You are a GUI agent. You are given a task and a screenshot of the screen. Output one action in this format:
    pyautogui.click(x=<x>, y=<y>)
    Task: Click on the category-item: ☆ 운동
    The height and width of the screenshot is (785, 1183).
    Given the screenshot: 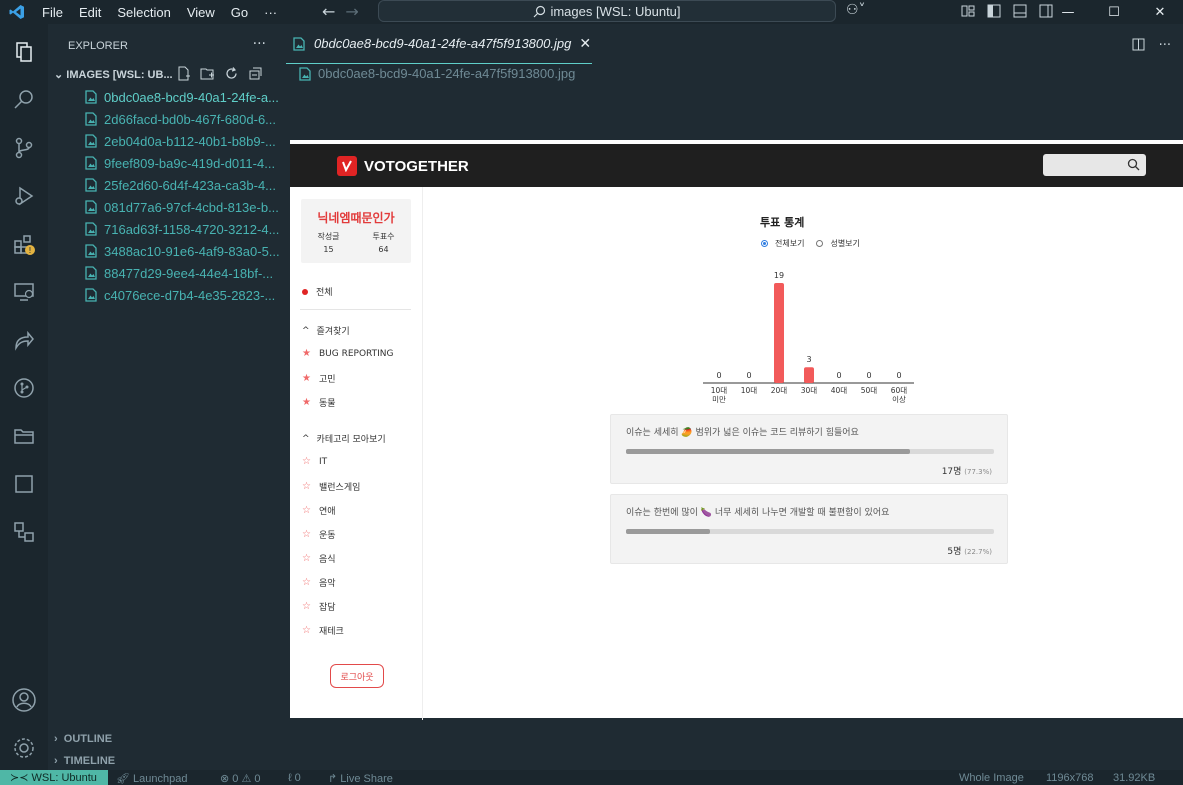 What is the action you would take?
    pyautogui.click(x=319, y=535)
    